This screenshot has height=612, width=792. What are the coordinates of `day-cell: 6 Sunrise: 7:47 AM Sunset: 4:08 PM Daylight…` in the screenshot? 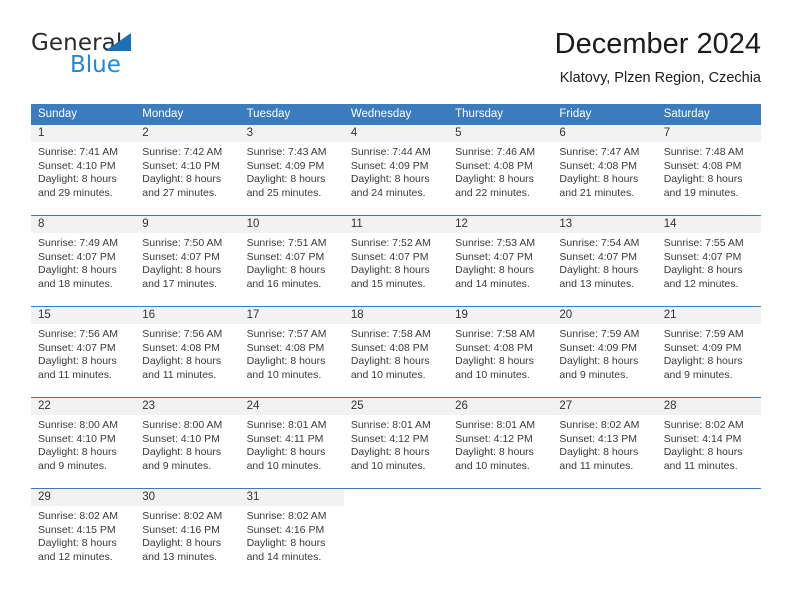 It's located at (604, 164).